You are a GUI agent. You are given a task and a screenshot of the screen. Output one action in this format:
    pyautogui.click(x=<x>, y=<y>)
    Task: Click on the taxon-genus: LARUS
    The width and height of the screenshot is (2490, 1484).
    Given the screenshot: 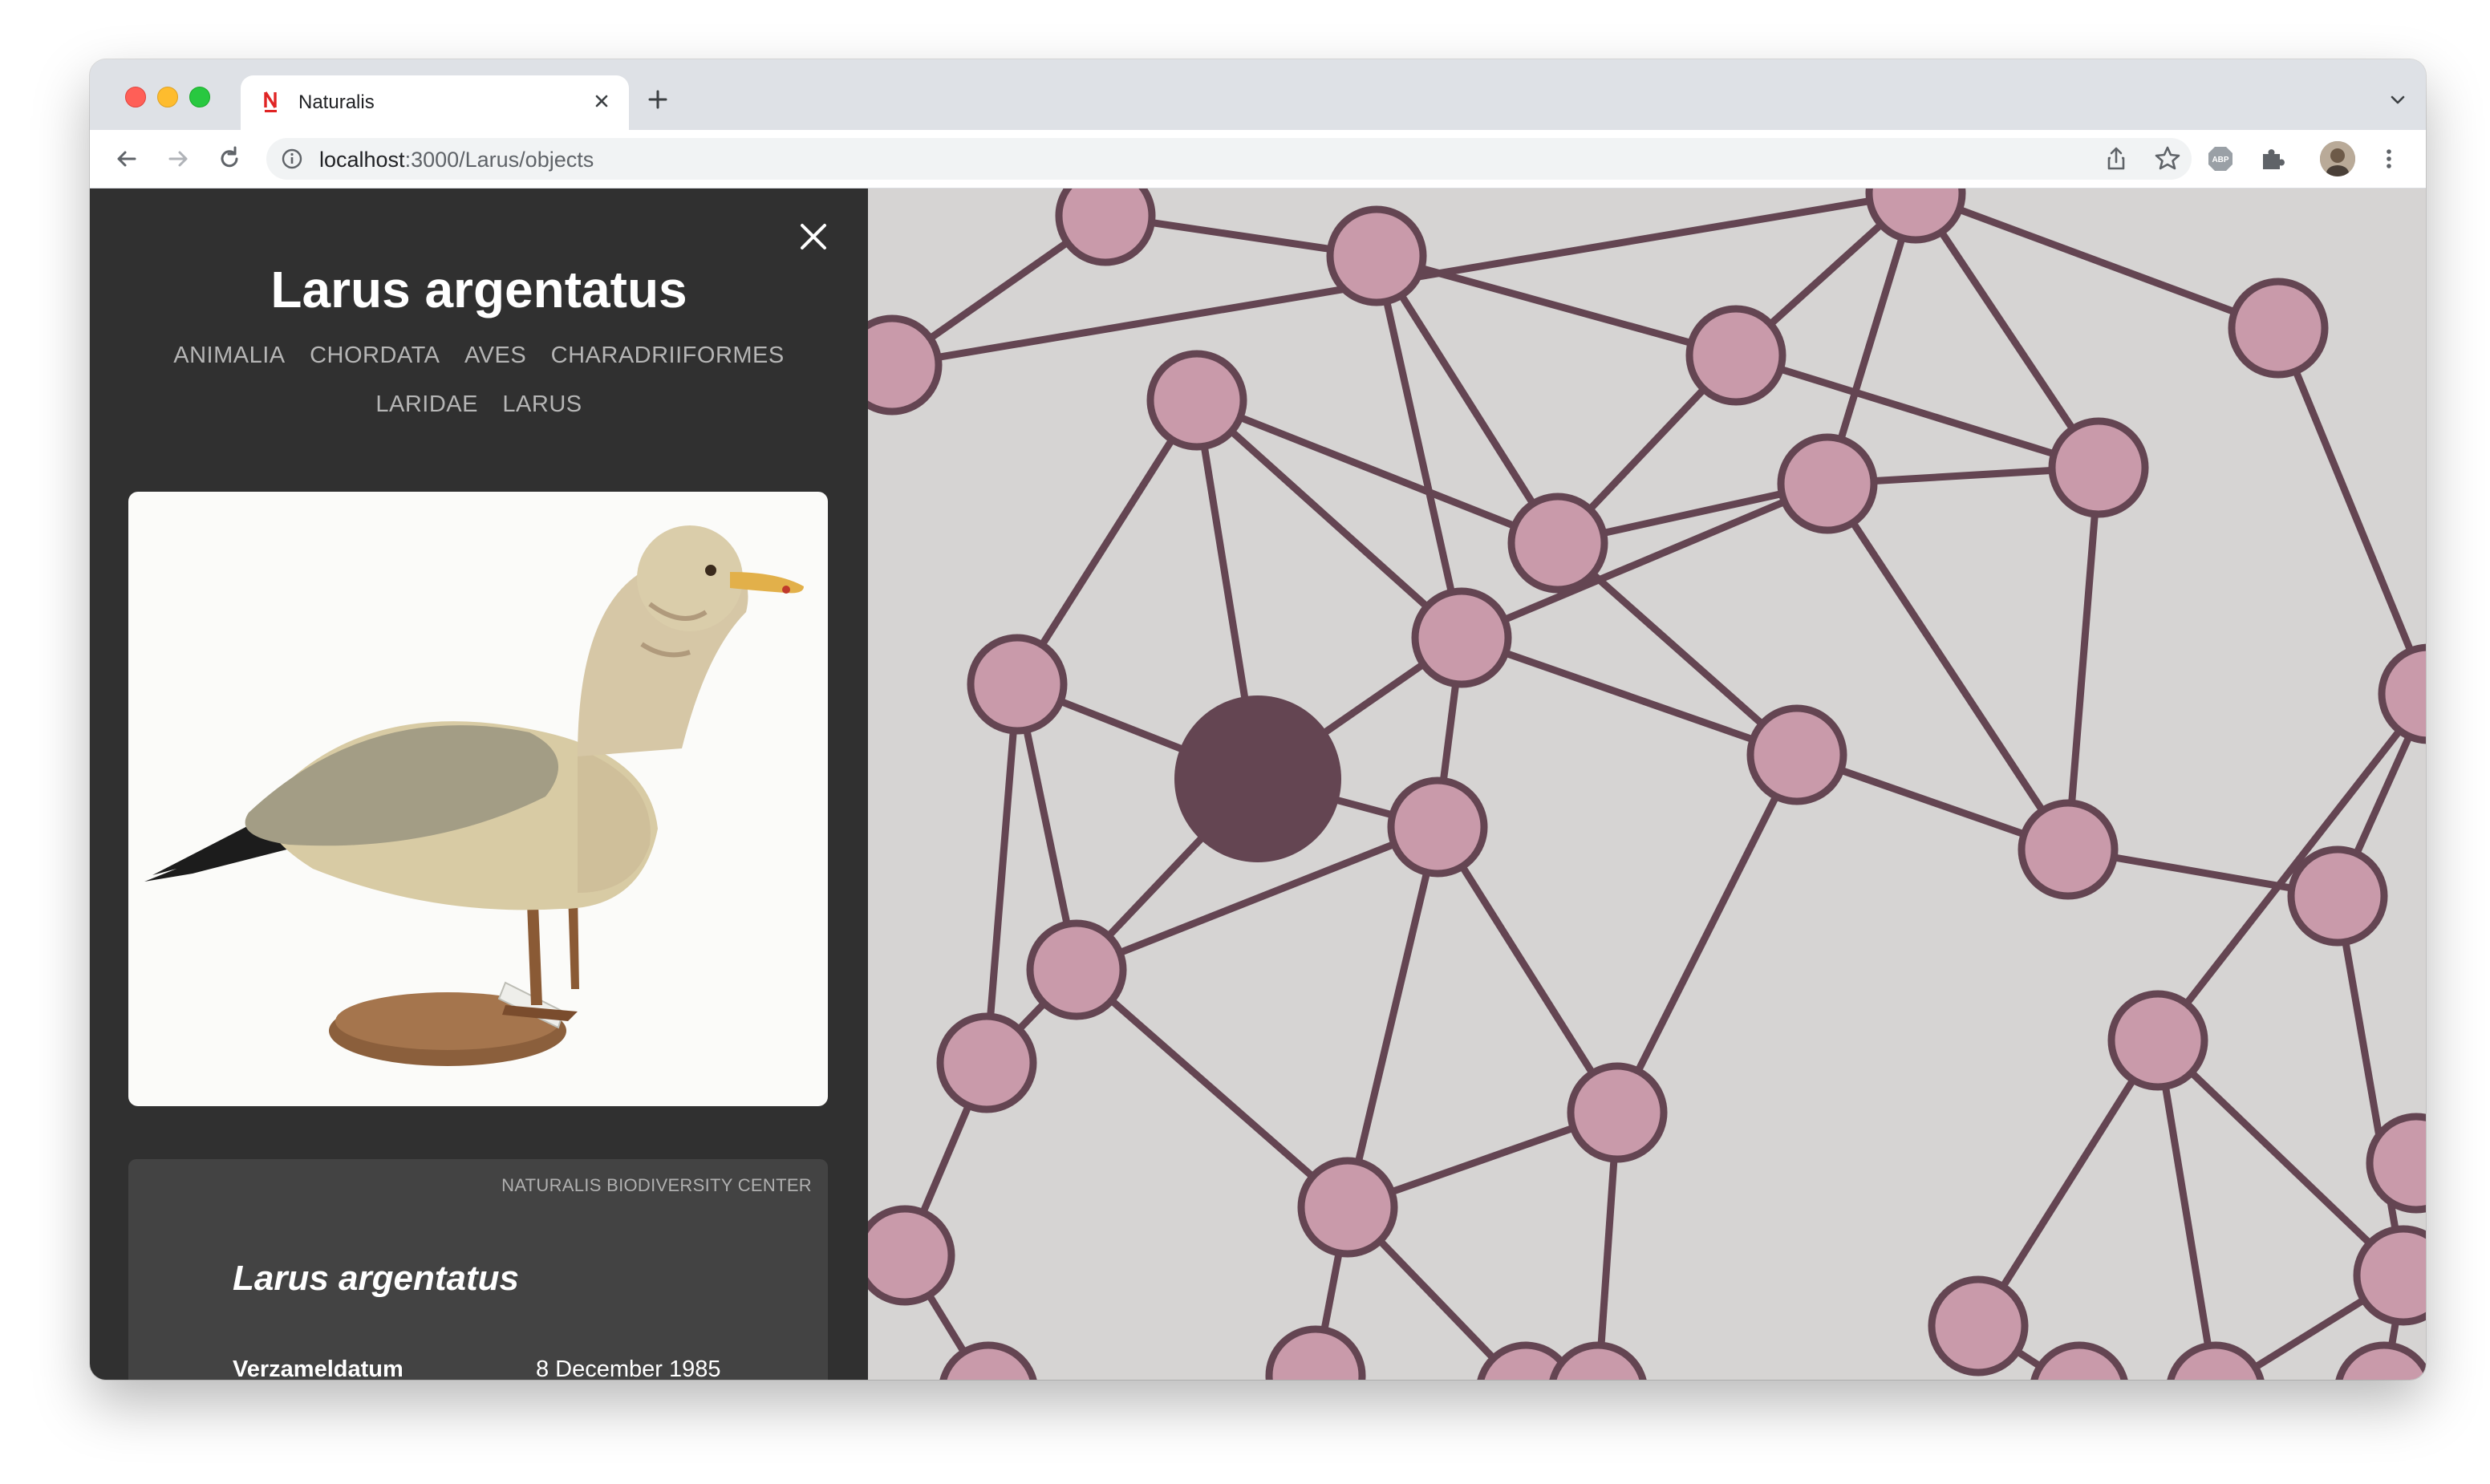 What is the action you would take?
    pyautogui.click(x=542, y=404)
    